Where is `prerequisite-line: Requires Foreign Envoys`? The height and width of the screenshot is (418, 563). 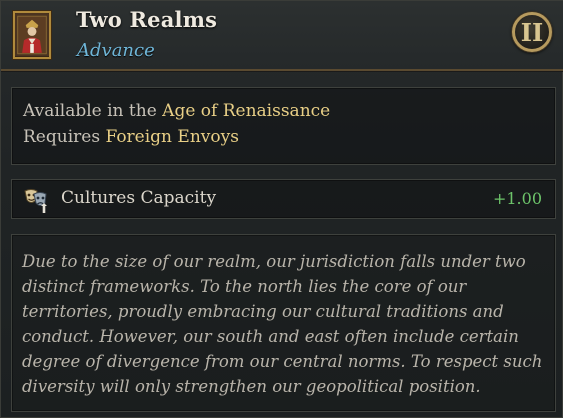 prerequisite-line: Requires Foreign Envoys is located at coordinates (131, 137).